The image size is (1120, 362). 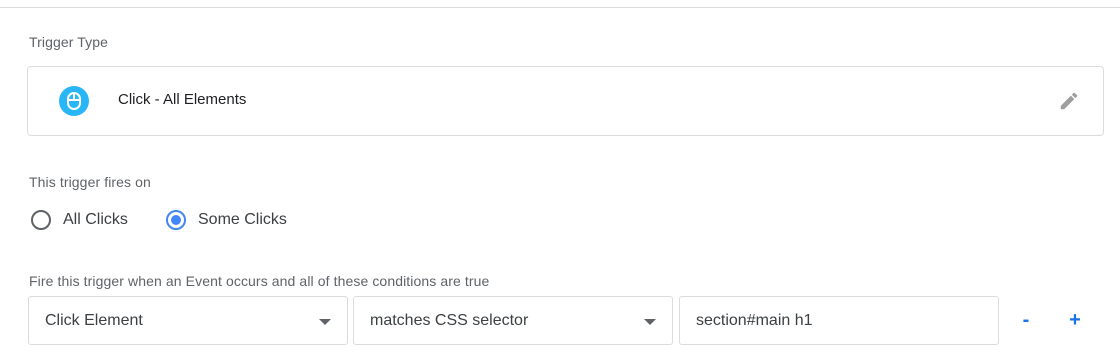 What do you see at coordinates (242, 219) in the screenshot?
I see `radio-some-clicks-label: Some Clicks` at bounding box center [242, 219].